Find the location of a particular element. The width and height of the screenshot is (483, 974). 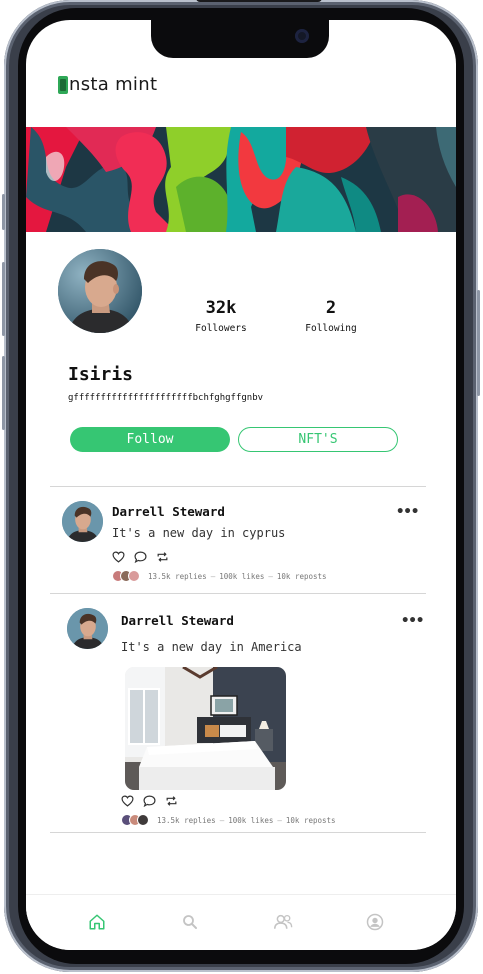

following-stat: 2 Following is located at coordinates (331, 316).